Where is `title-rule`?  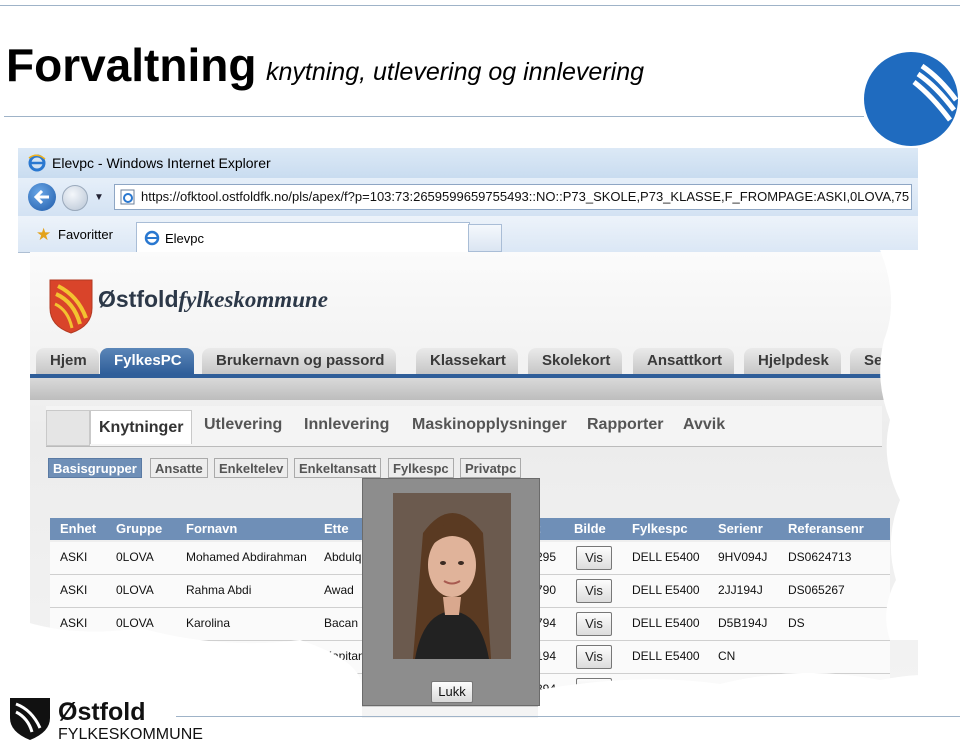 title-rule is located at coordinates (434, 116).